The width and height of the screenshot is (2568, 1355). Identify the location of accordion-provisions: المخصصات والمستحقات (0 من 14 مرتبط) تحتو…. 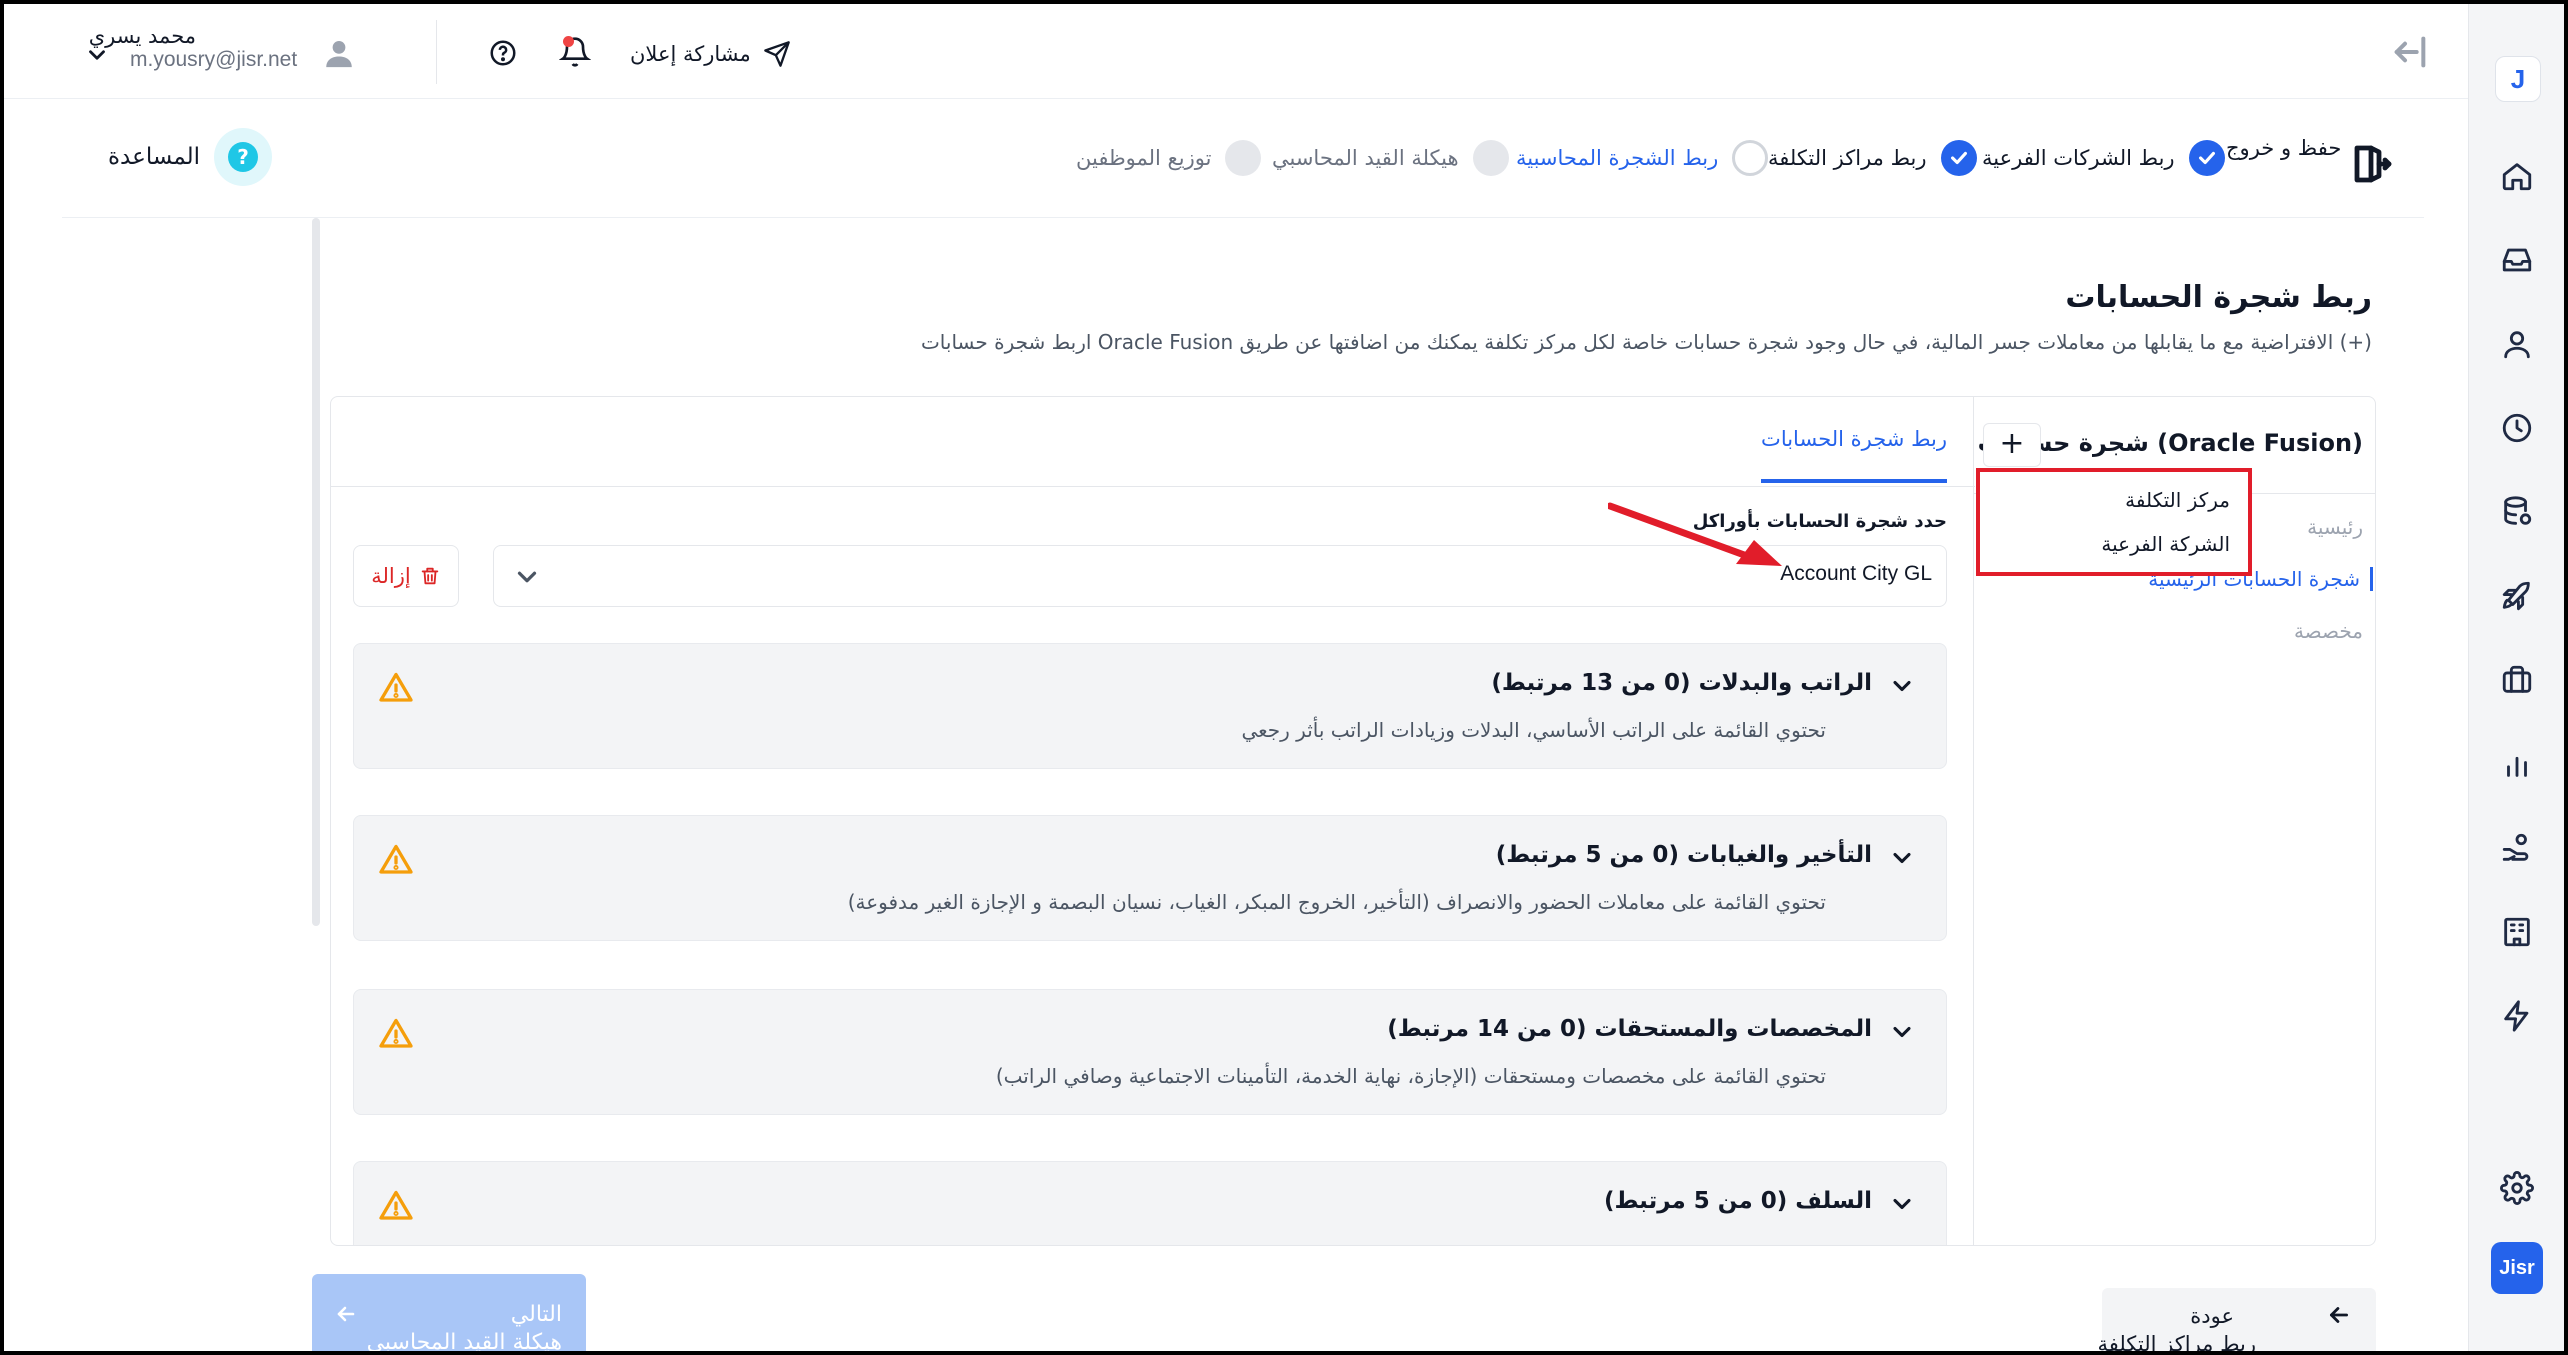
(1150, 1052).